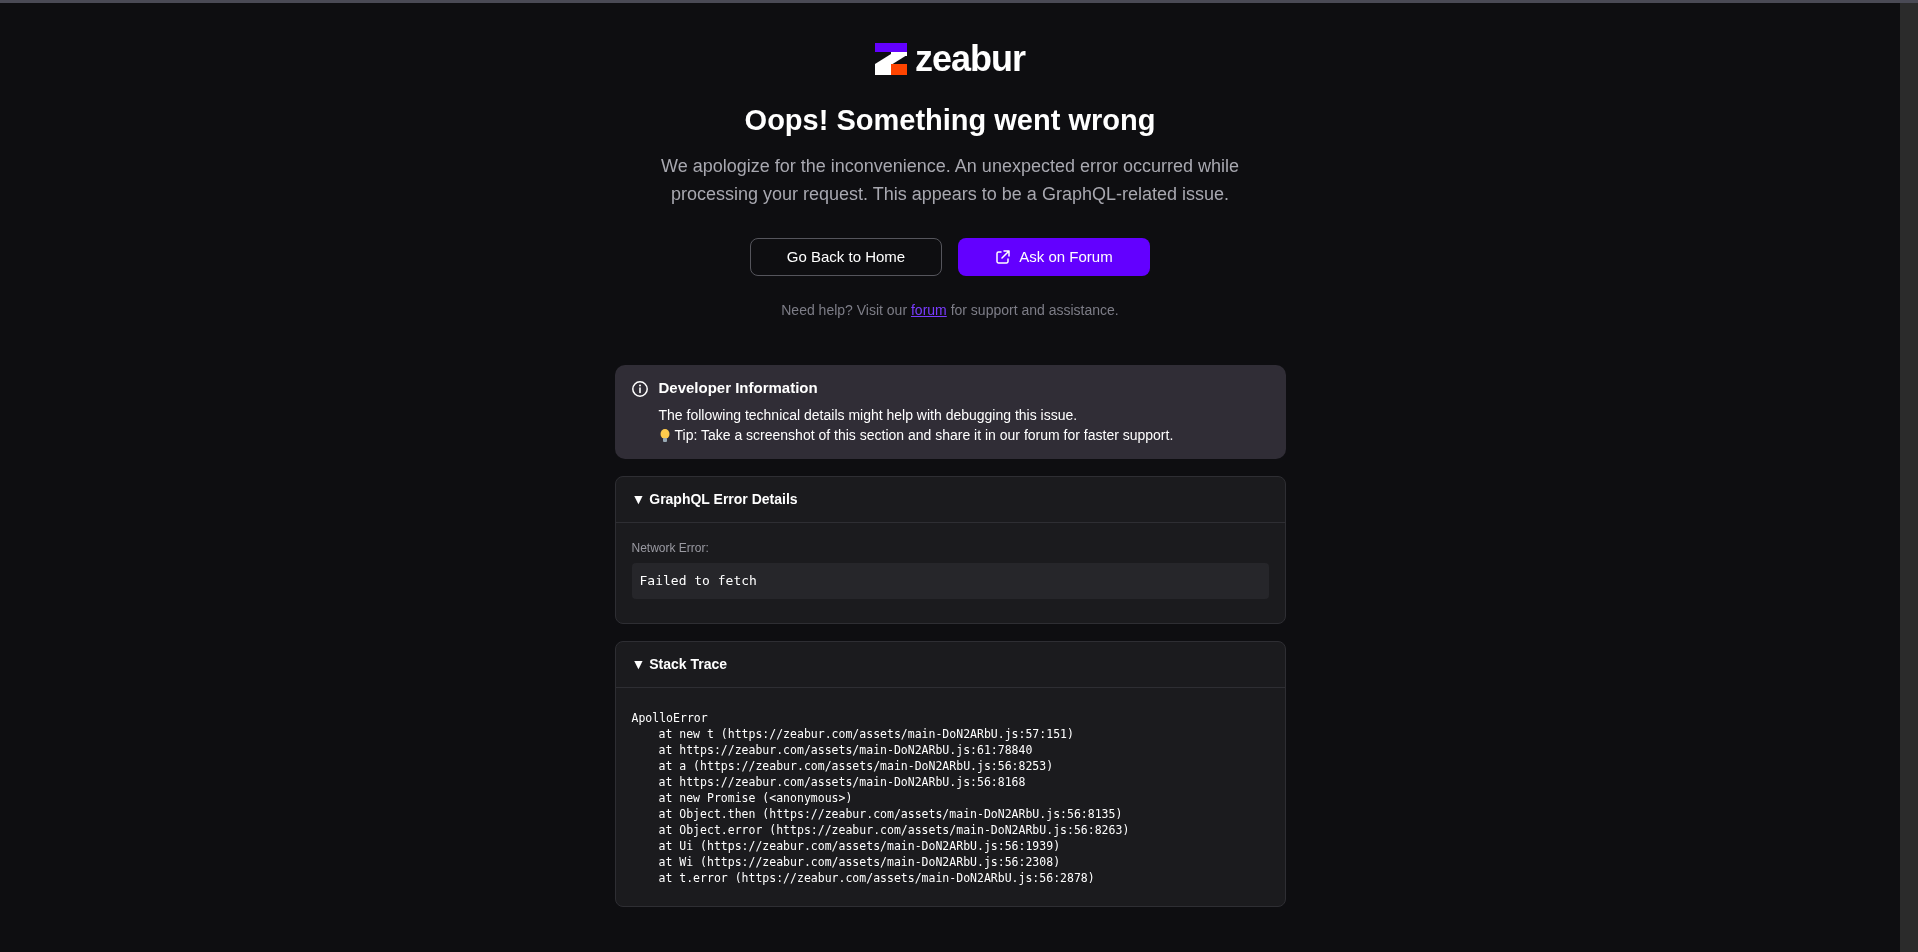 This screenshot has width=1918, height=952. Describe the element at coordinates (868, 416) in the screenshot. I see `info-text: The following technical details might help with debugging this issue.` at that location.